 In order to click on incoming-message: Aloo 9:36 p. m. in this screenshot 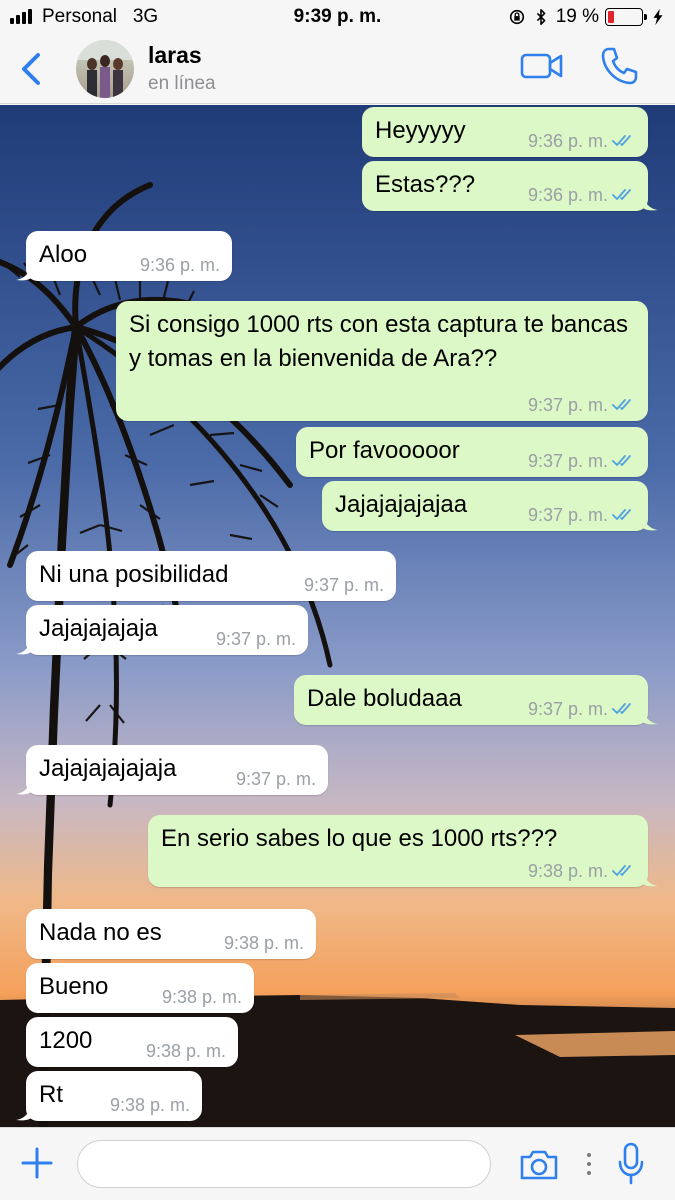, I will do `click(124, 256)`.